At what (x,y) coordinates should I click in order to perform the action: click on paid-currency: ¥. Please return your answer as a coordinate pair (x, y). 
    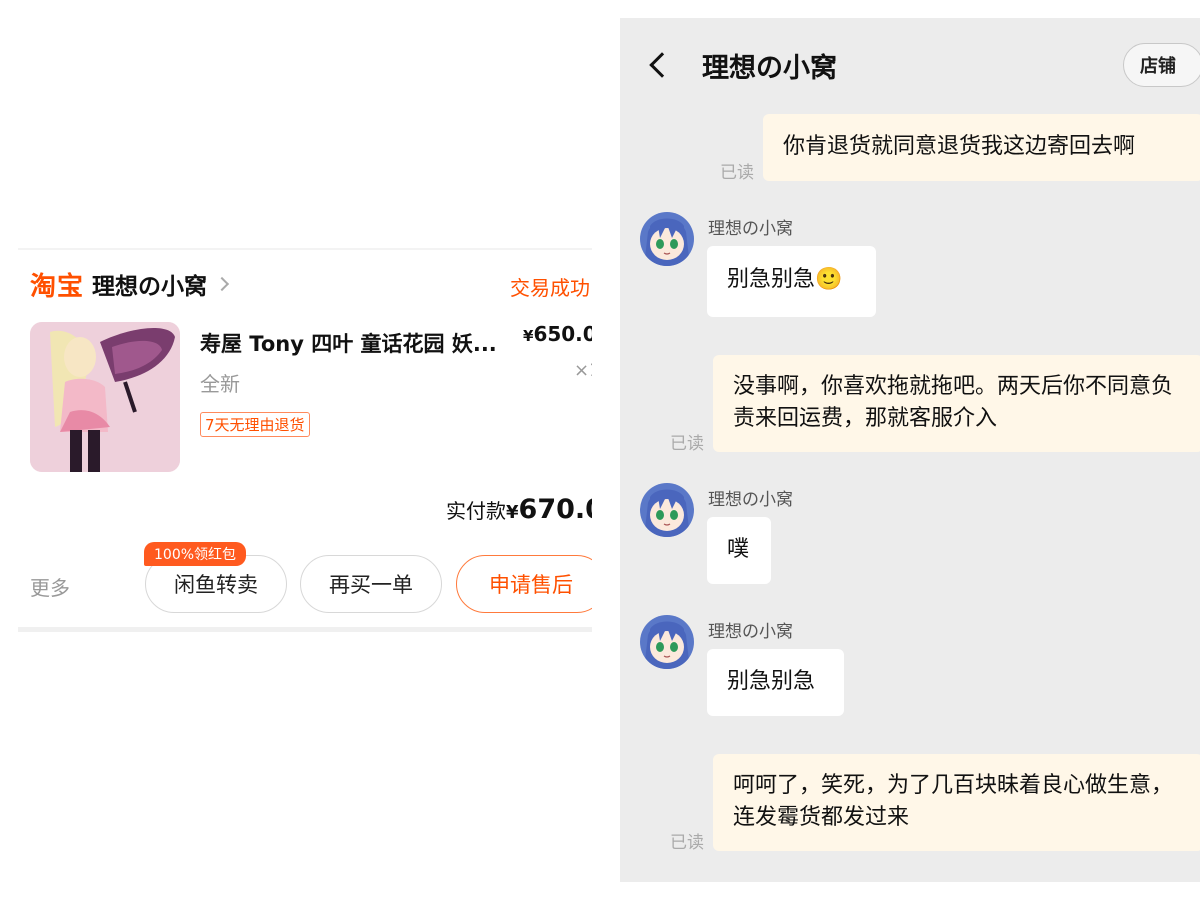
    Looking at the image, I should click on (512, 512).